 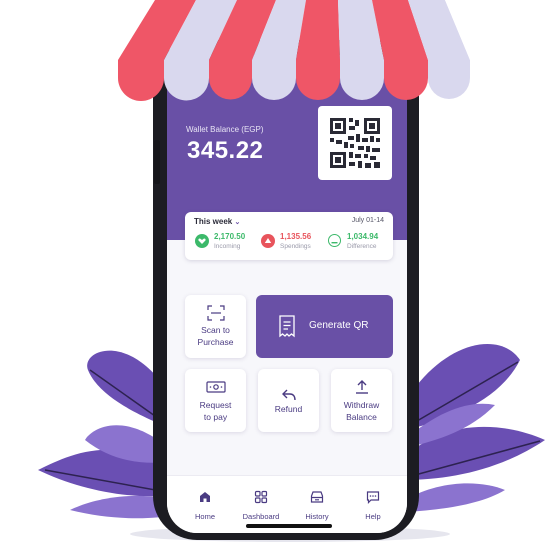 I want to click on wallet-balance-value: 345.22, so click(x=225, y=150).